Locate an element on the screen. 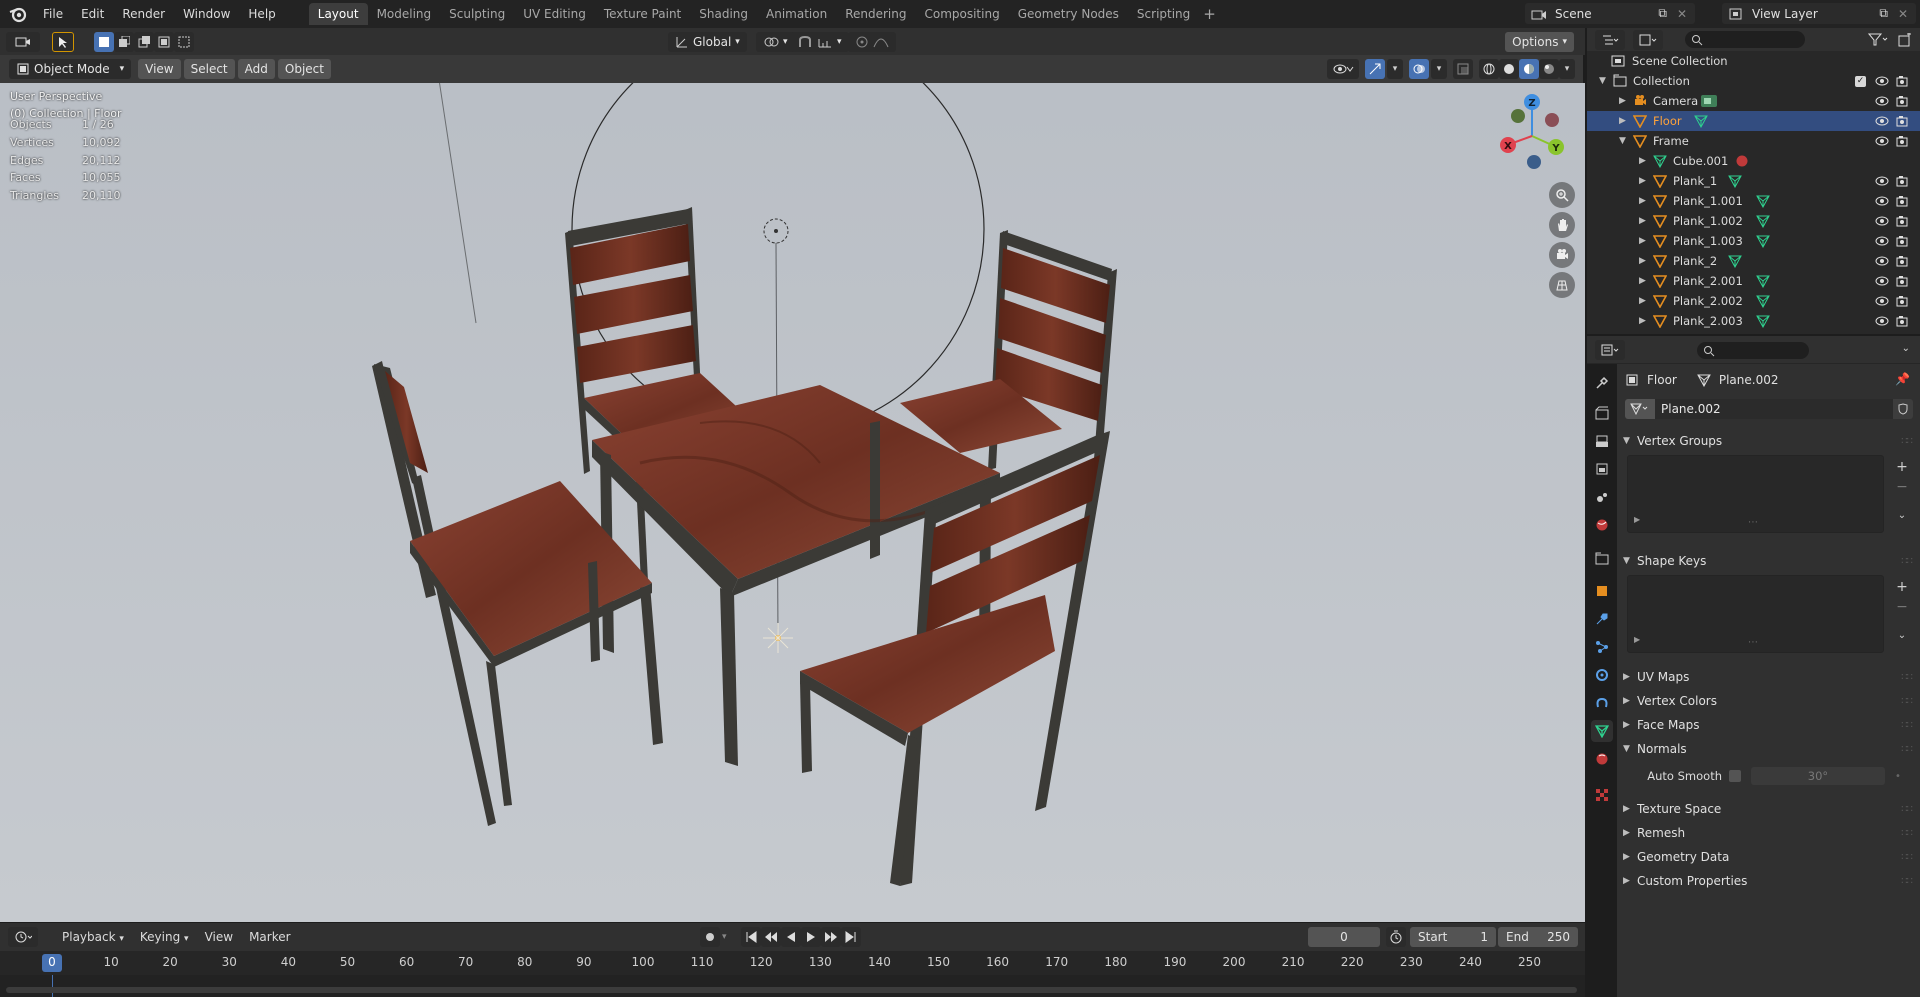 This screenshot has height=997, width=1920. select-subtract-icon is located at coordinates (144, 41).